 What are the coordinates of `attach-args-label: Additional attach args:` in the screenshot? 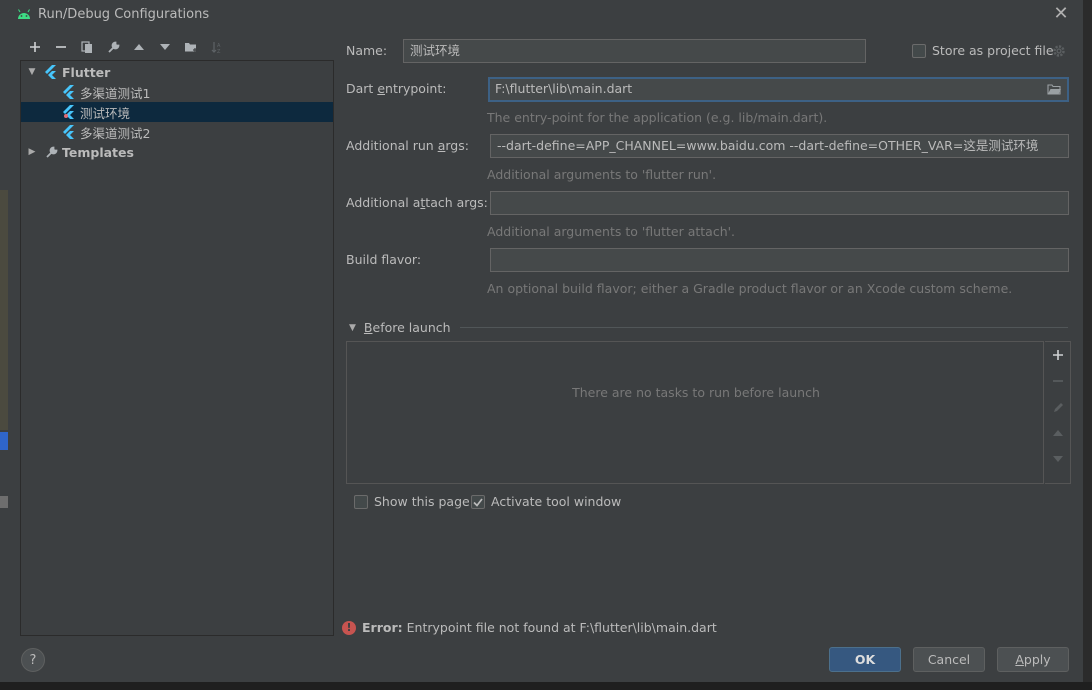 It's located at (417, 202).